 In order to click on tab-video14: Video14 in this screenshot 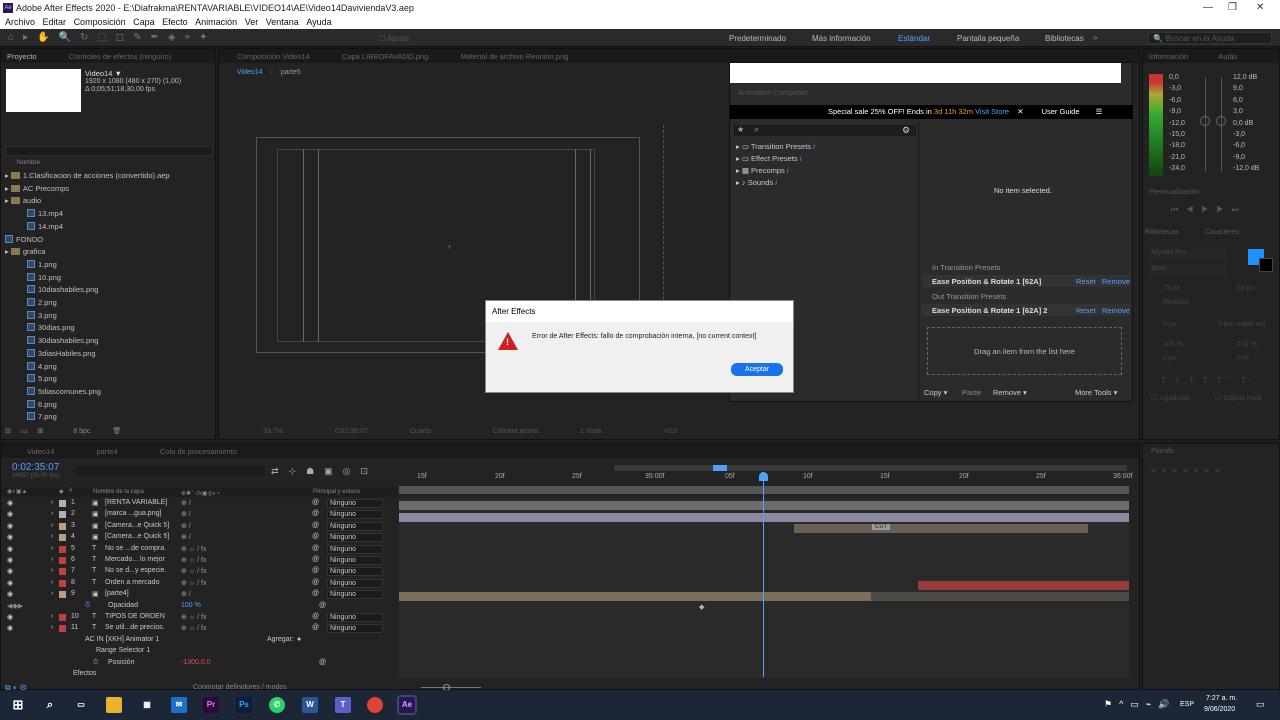, I will do `click(40, 451)`.